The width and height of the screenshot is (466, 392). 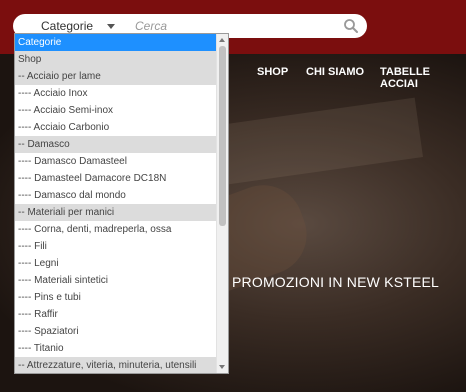 What do you see at coordinates (116, 348) in the screenshot?
I see `dropdown-option: ---- Titanio` at bounding box center [116, 348].